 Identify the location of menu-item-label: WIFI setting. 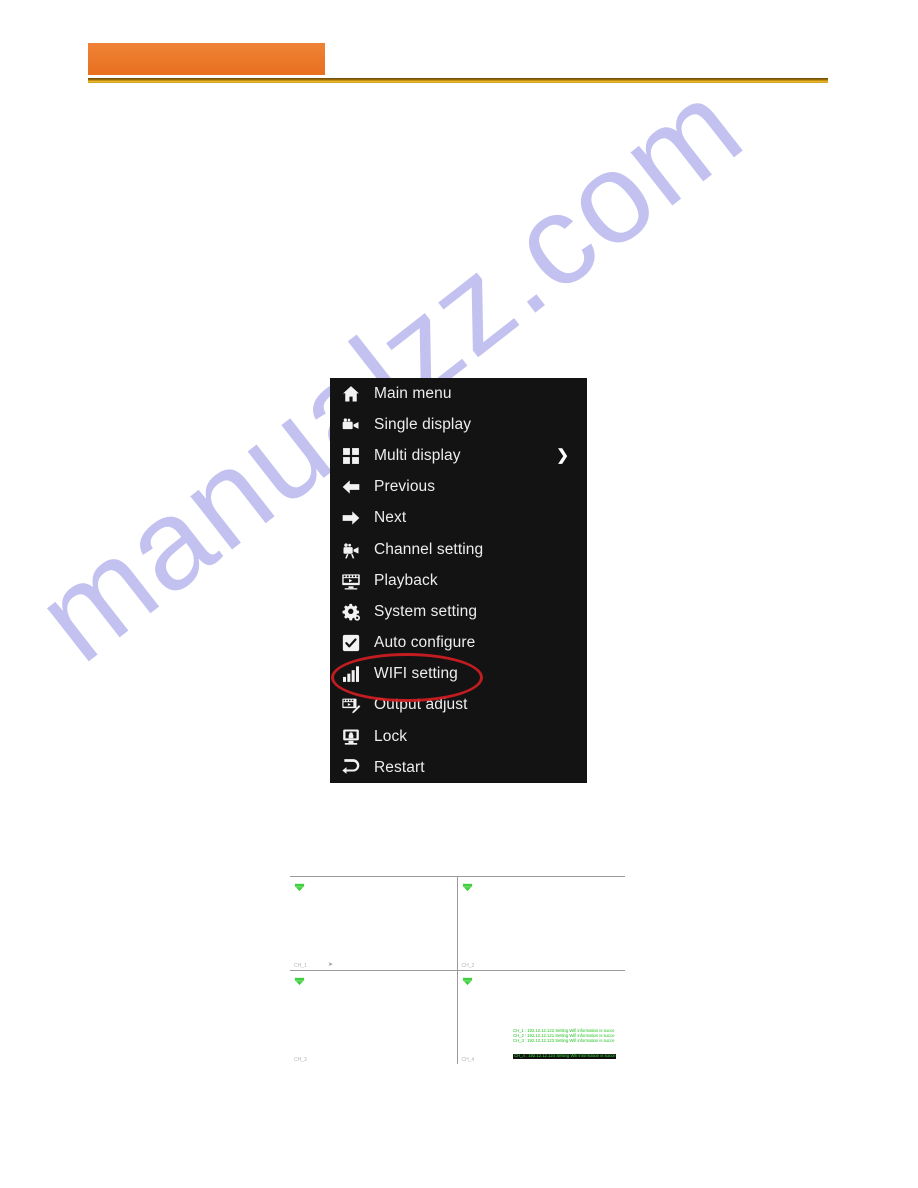
(416, 674).